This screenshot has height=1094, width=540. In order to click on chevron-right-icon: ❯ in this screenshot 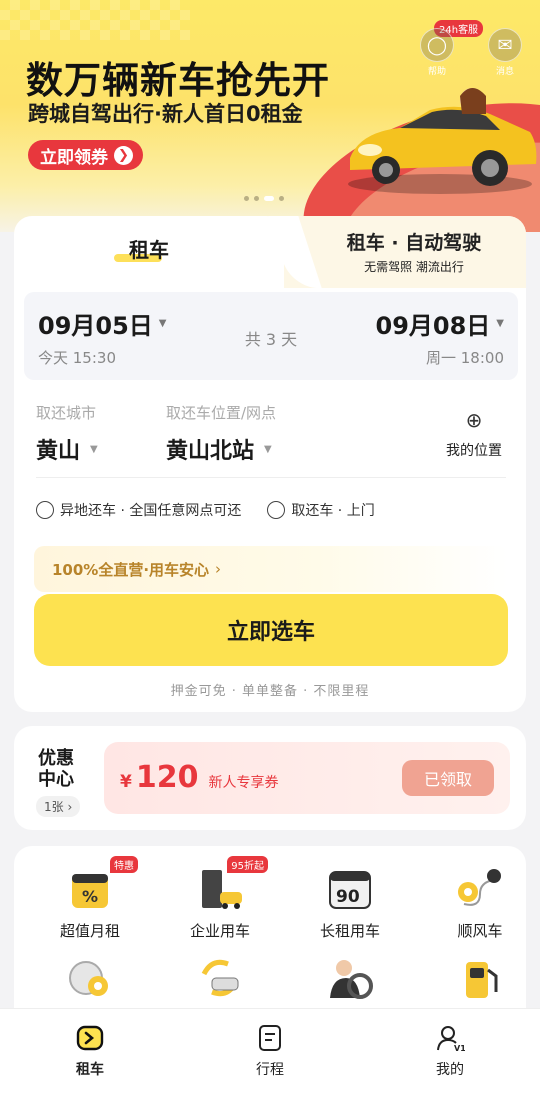, I will do `click(123, 155)`.